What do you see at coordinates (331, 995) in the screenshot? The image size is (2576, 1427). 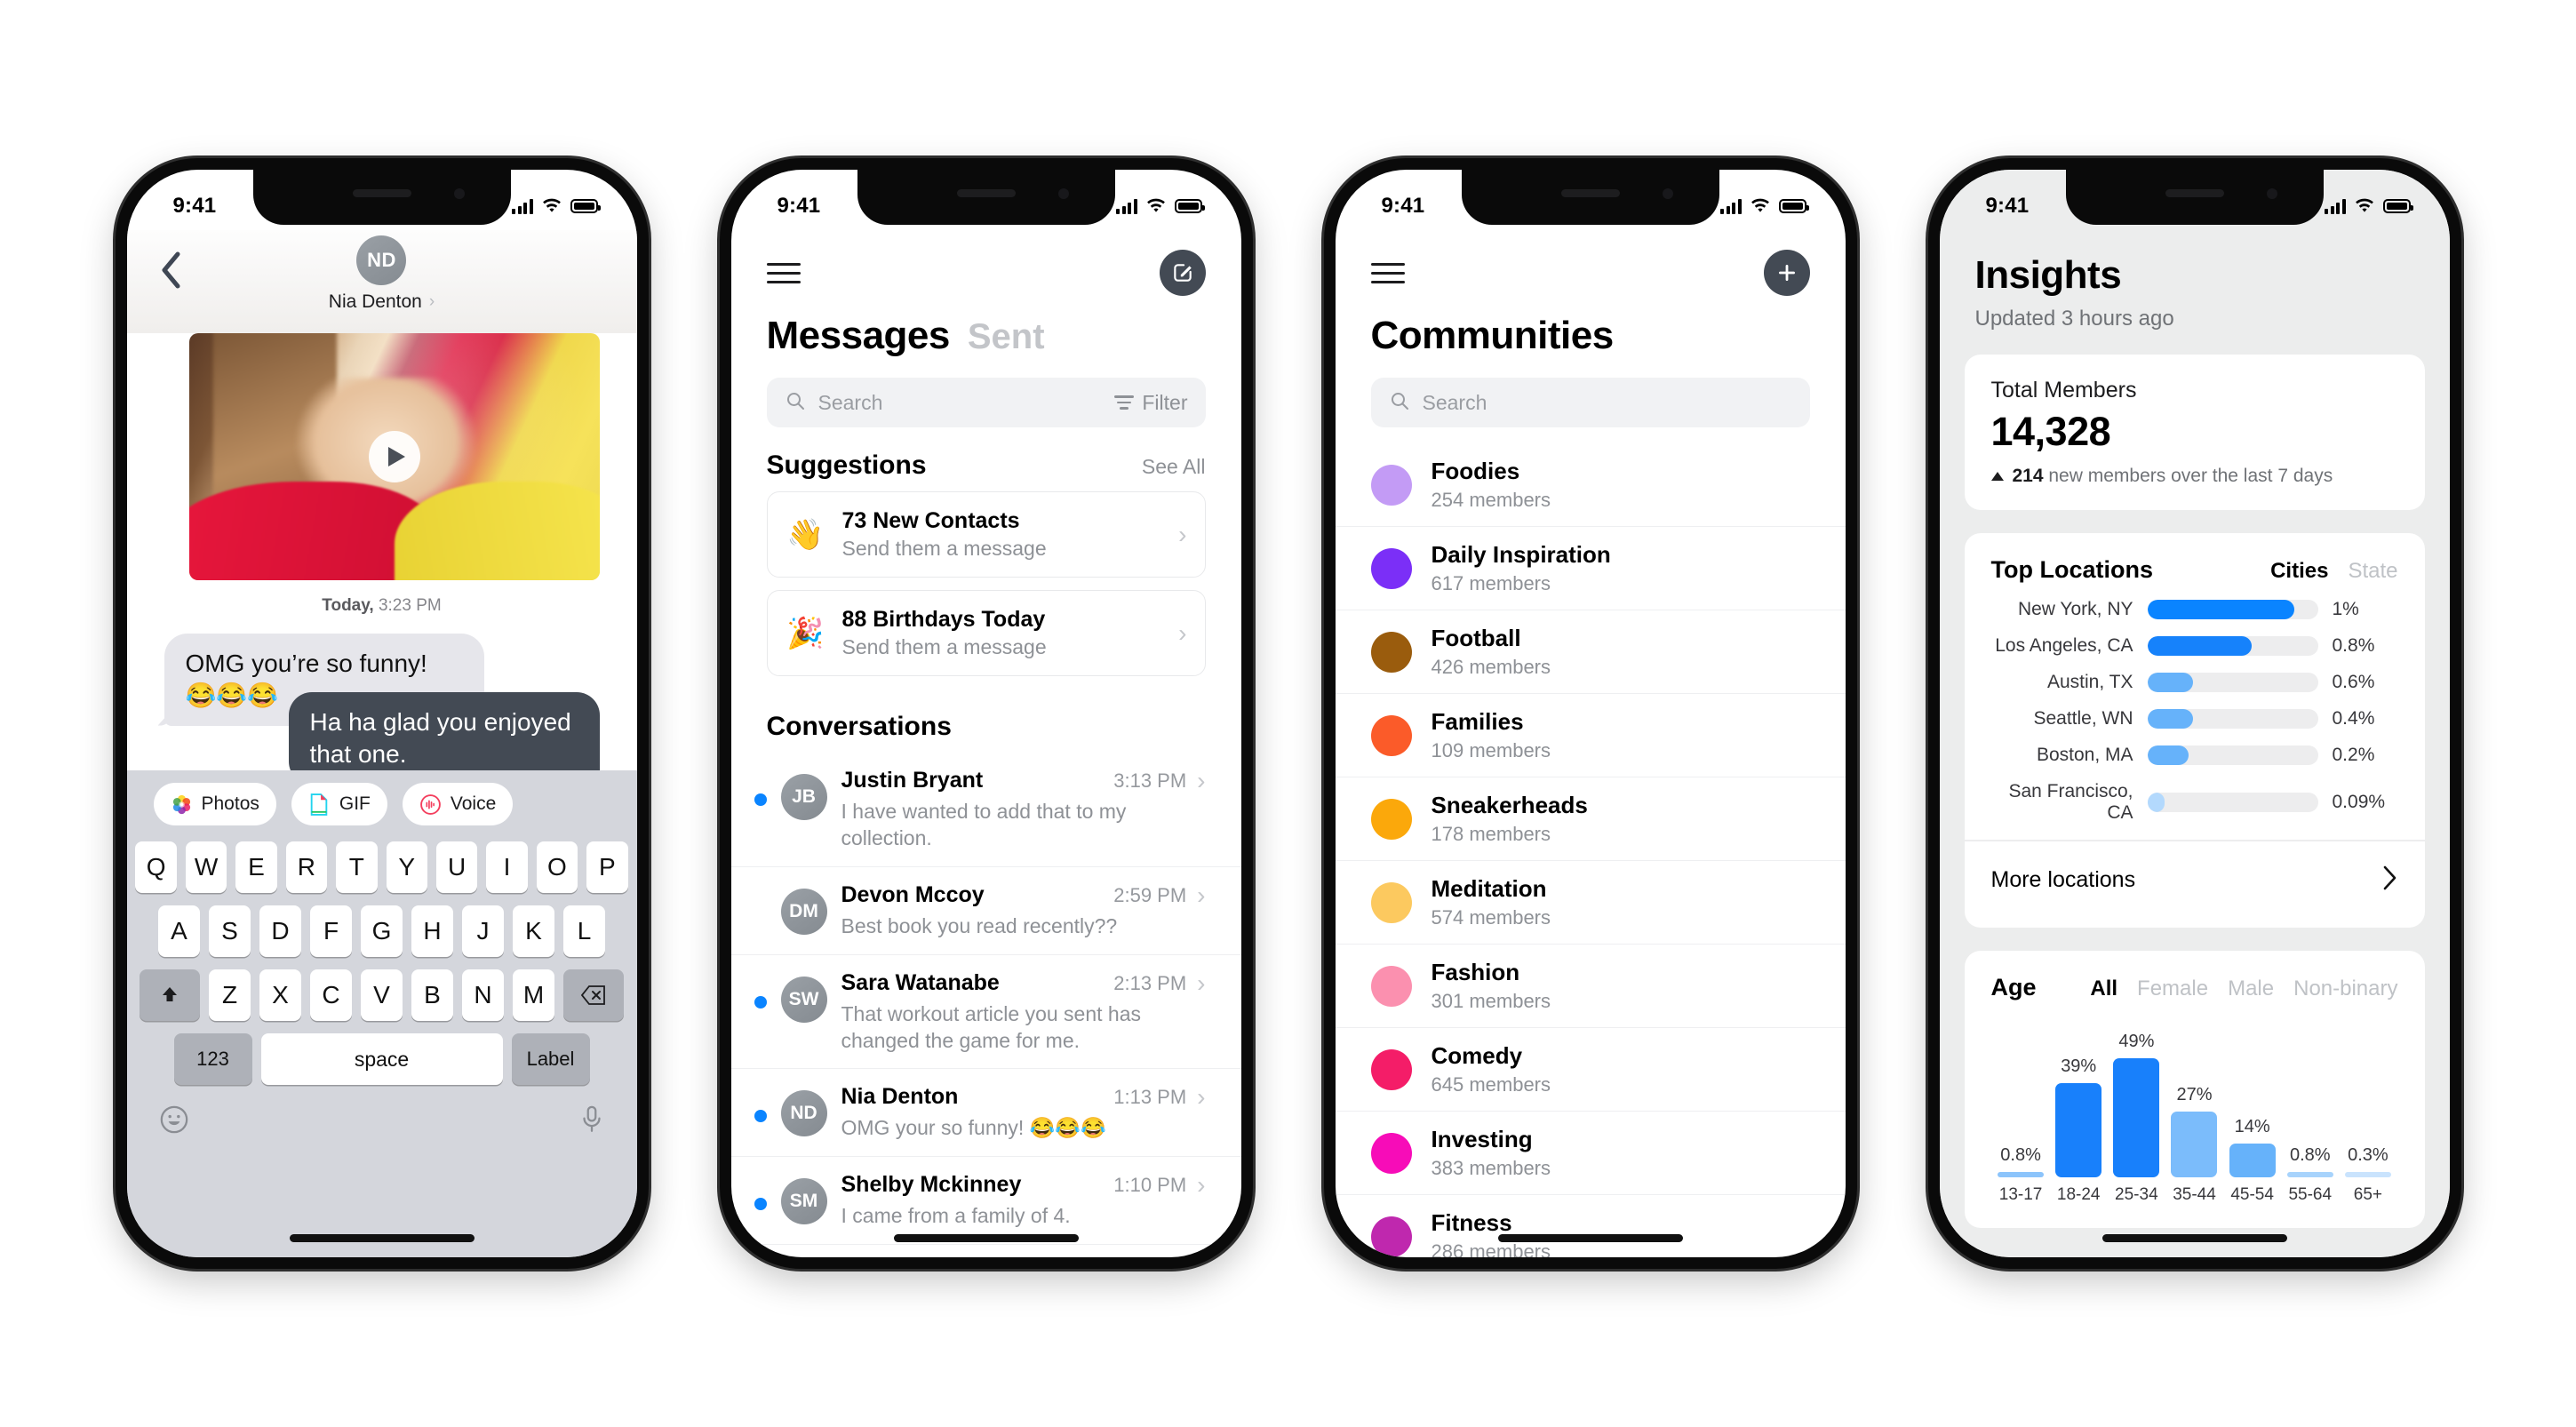 I see `key-c: C` at bounding box center [331, 995].